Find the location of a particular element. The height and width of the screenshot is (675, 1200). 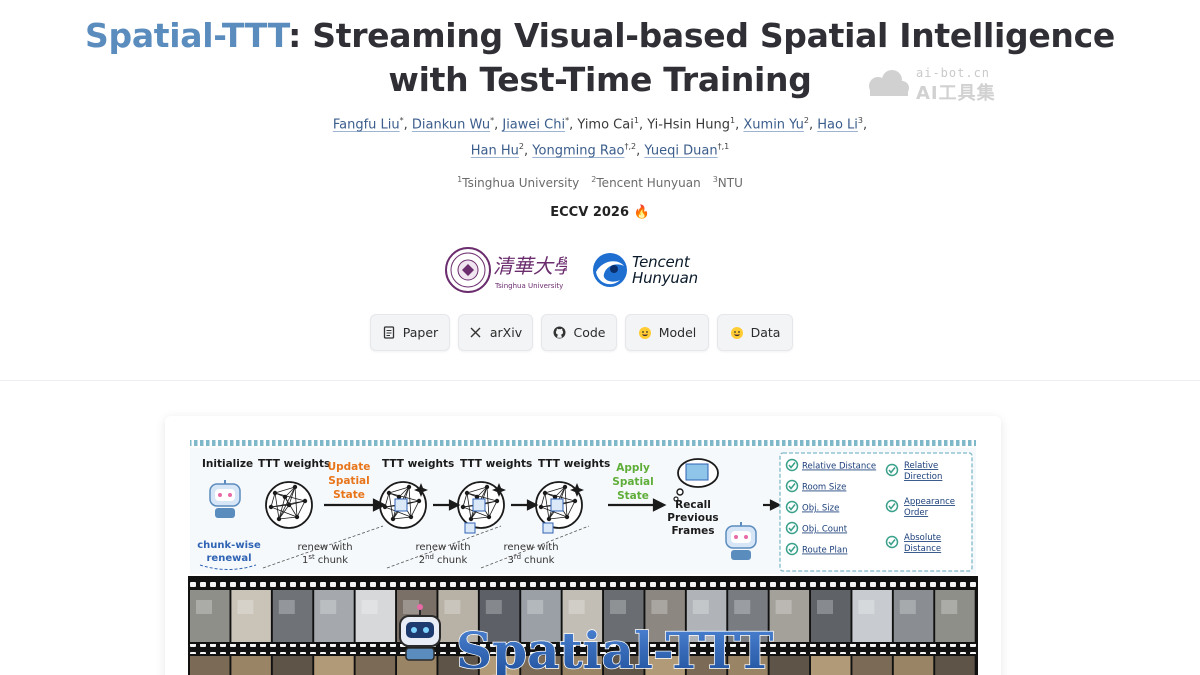

ttt-weights-label-0: TTT weights is located at coordinates (294, 464).